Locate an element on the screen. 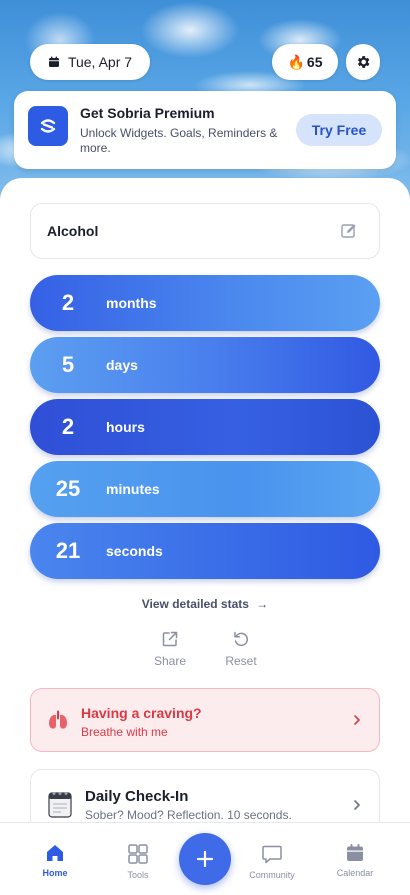 This screenshot has width=410, height=895. streak-pill: 🔥 65 is located at coordinates (305, 62).